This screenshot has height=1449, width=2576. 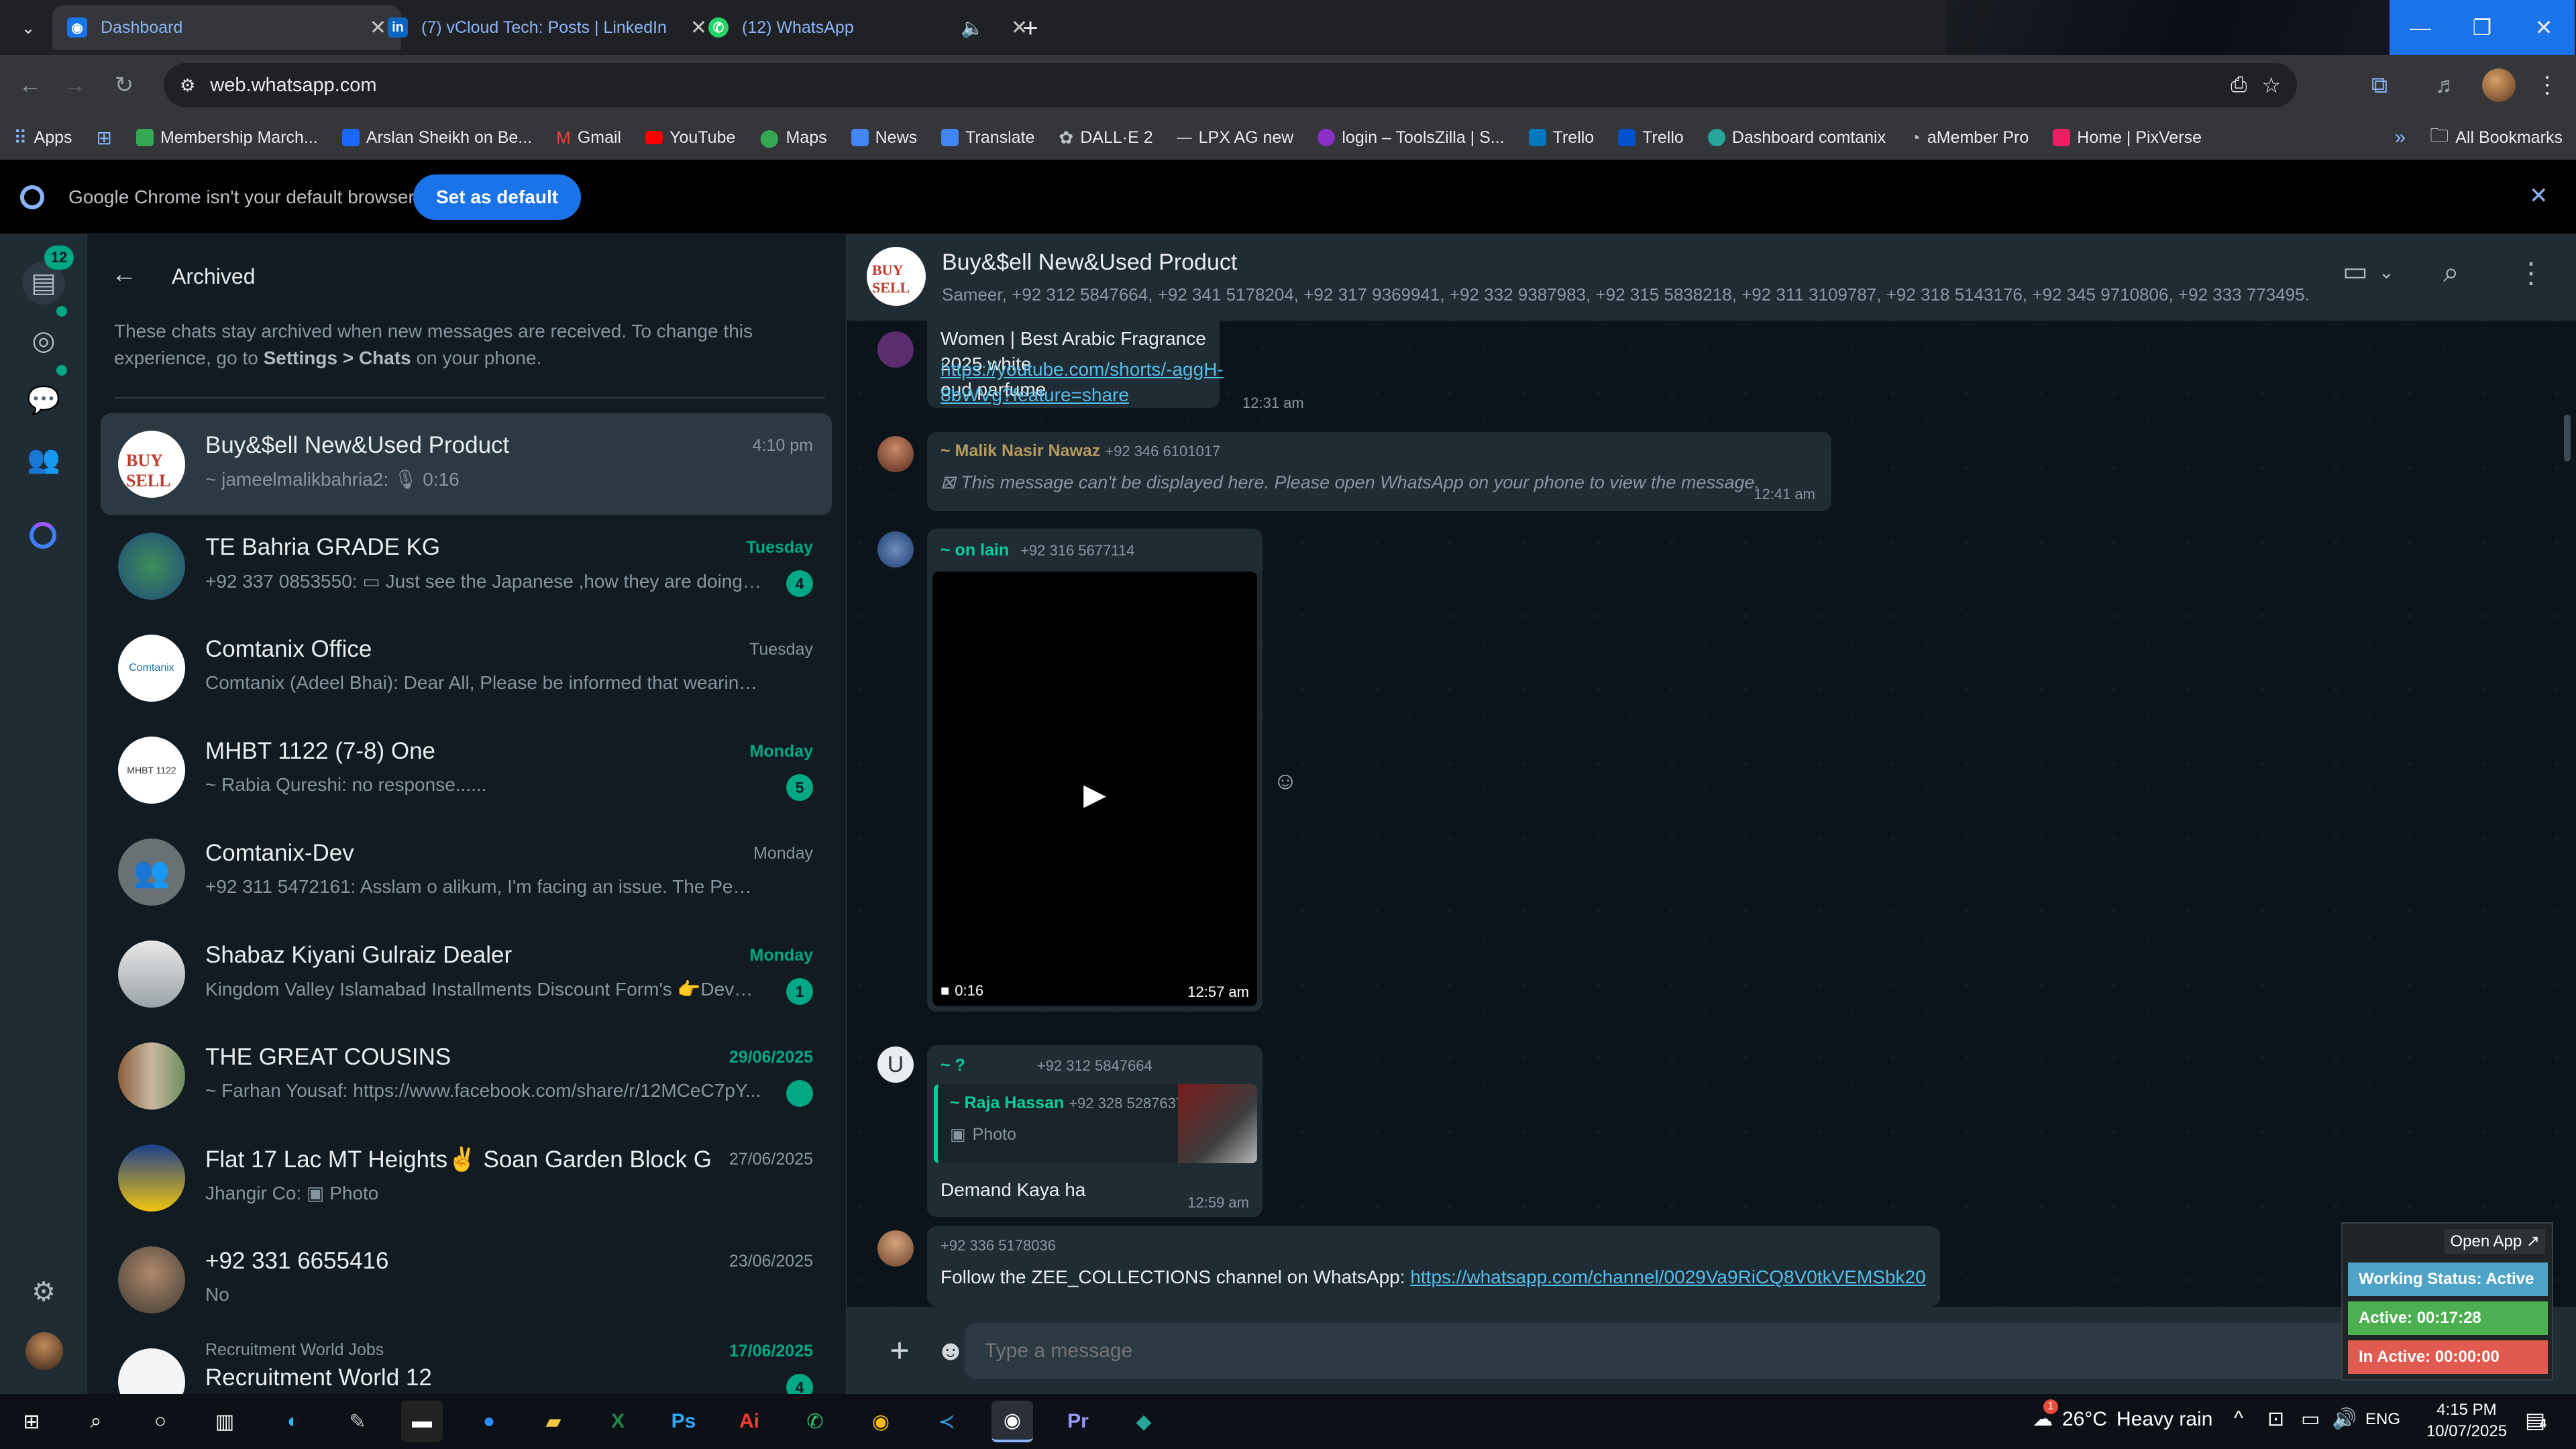 What do you see at coordinates (1144, 1421) in the screenshot?
I see `comtanix-app-icon: ◆` at bounding box center [1144, 1421].